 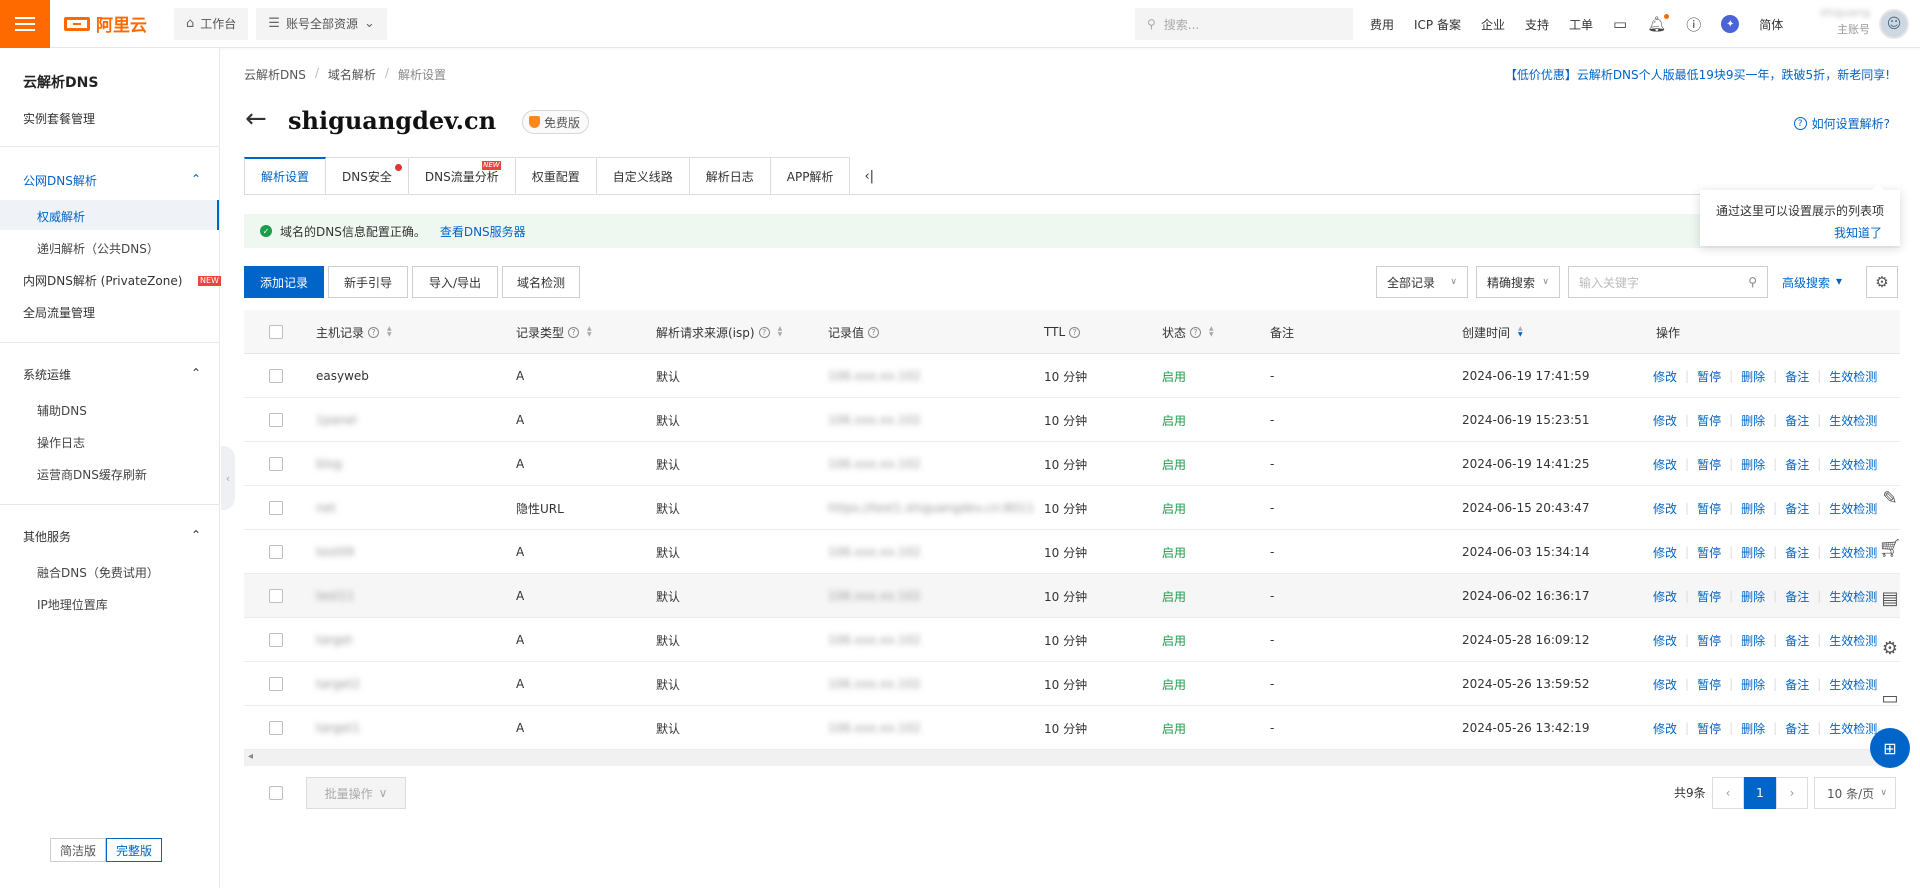 I want to click on next-page-button: ›, so click(x=1792, y=793).